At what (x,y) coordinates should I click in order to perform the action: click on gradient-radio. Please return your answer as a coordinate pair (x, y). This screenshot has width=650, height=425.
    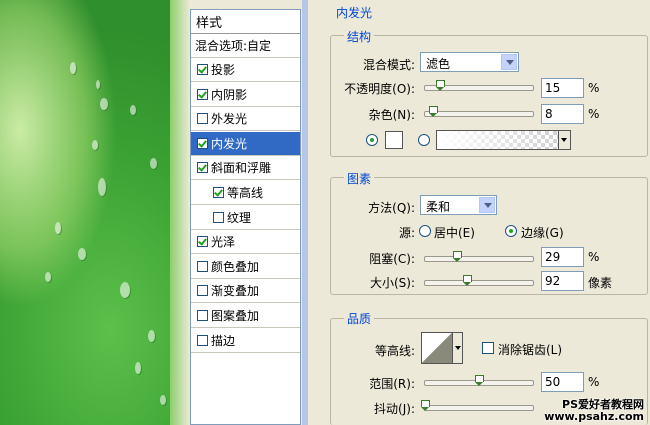
    Looking at the image, I should click on (424, 140).